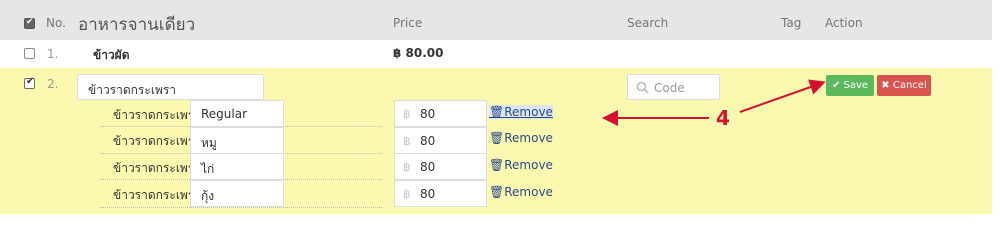 The height and width of the screenshot is (243, 1000). What do you see at coordinates (208, 196) in the screenshot?
I see `option-variant-value: กุ้ง` at bounding box center [208, 196].